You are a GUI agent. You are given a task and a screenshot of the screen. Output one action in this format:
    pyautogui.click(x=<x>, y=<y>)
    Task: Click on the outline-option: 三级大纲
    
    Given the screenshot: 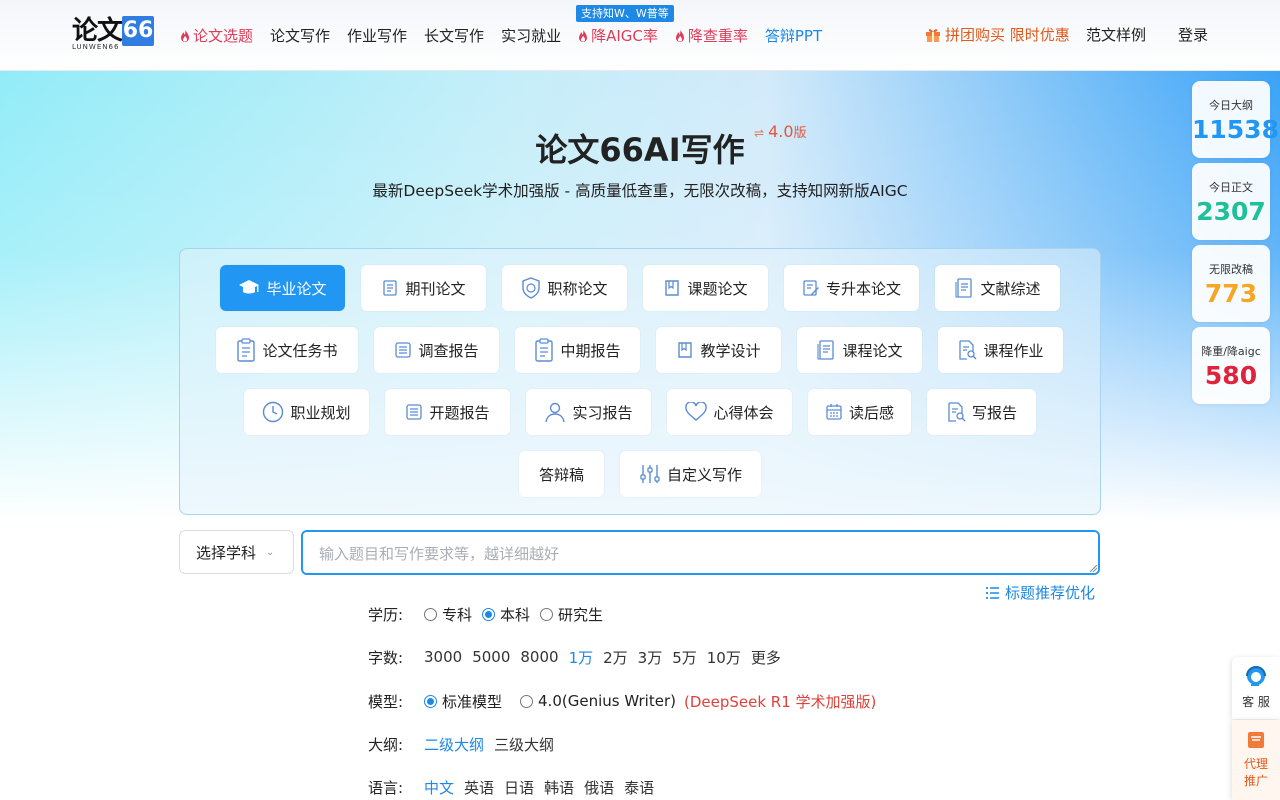 What is the action you would take?
    pyautogui.click(x=524, y=744)
    